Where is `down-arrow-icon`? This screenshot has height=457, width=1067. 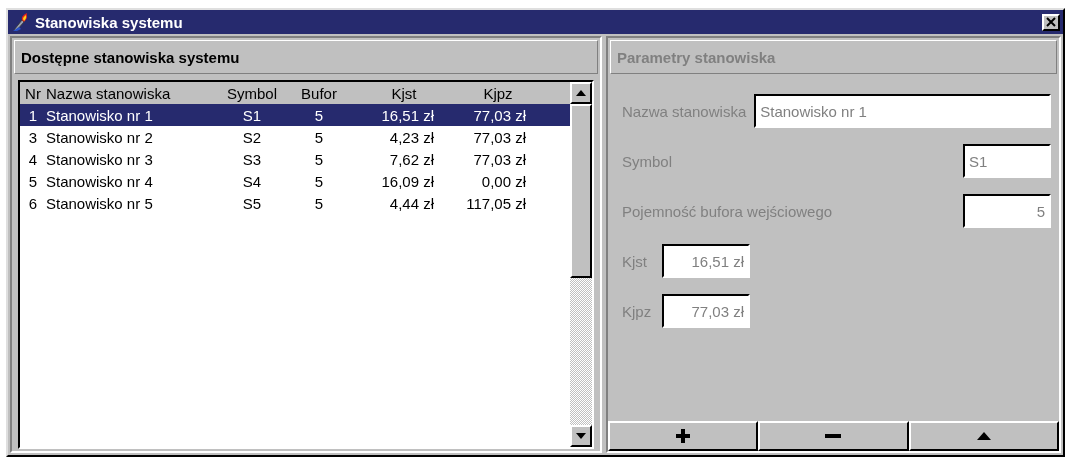 down-arrow-icon is located at coordinates (581, 436).